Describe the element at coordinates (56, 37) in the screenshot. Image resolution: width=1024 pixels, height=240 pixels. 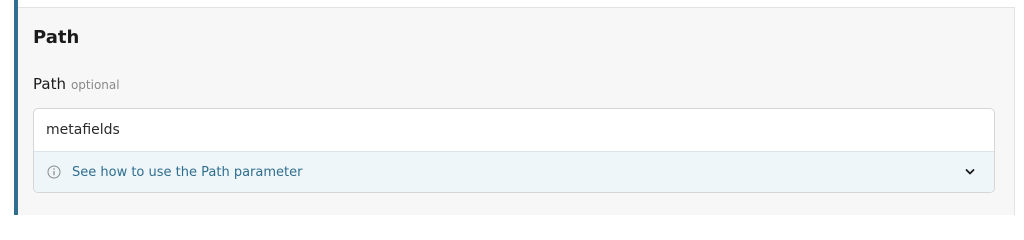
I see `section-title: Path` at that location.